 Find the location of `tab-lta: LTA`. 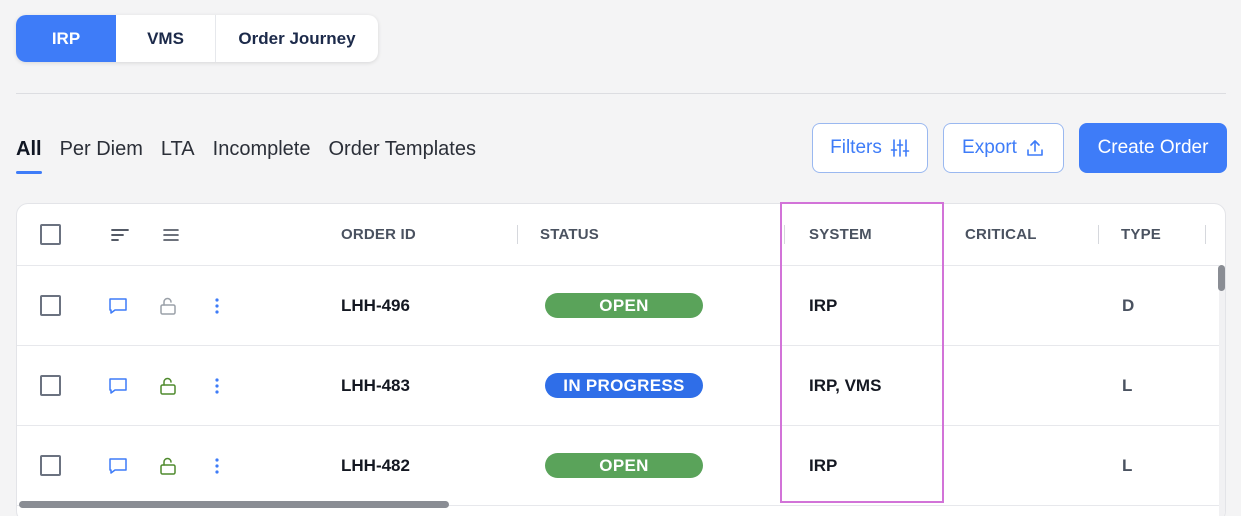

tab-lta: LTA is located at coordinates (178, 149).